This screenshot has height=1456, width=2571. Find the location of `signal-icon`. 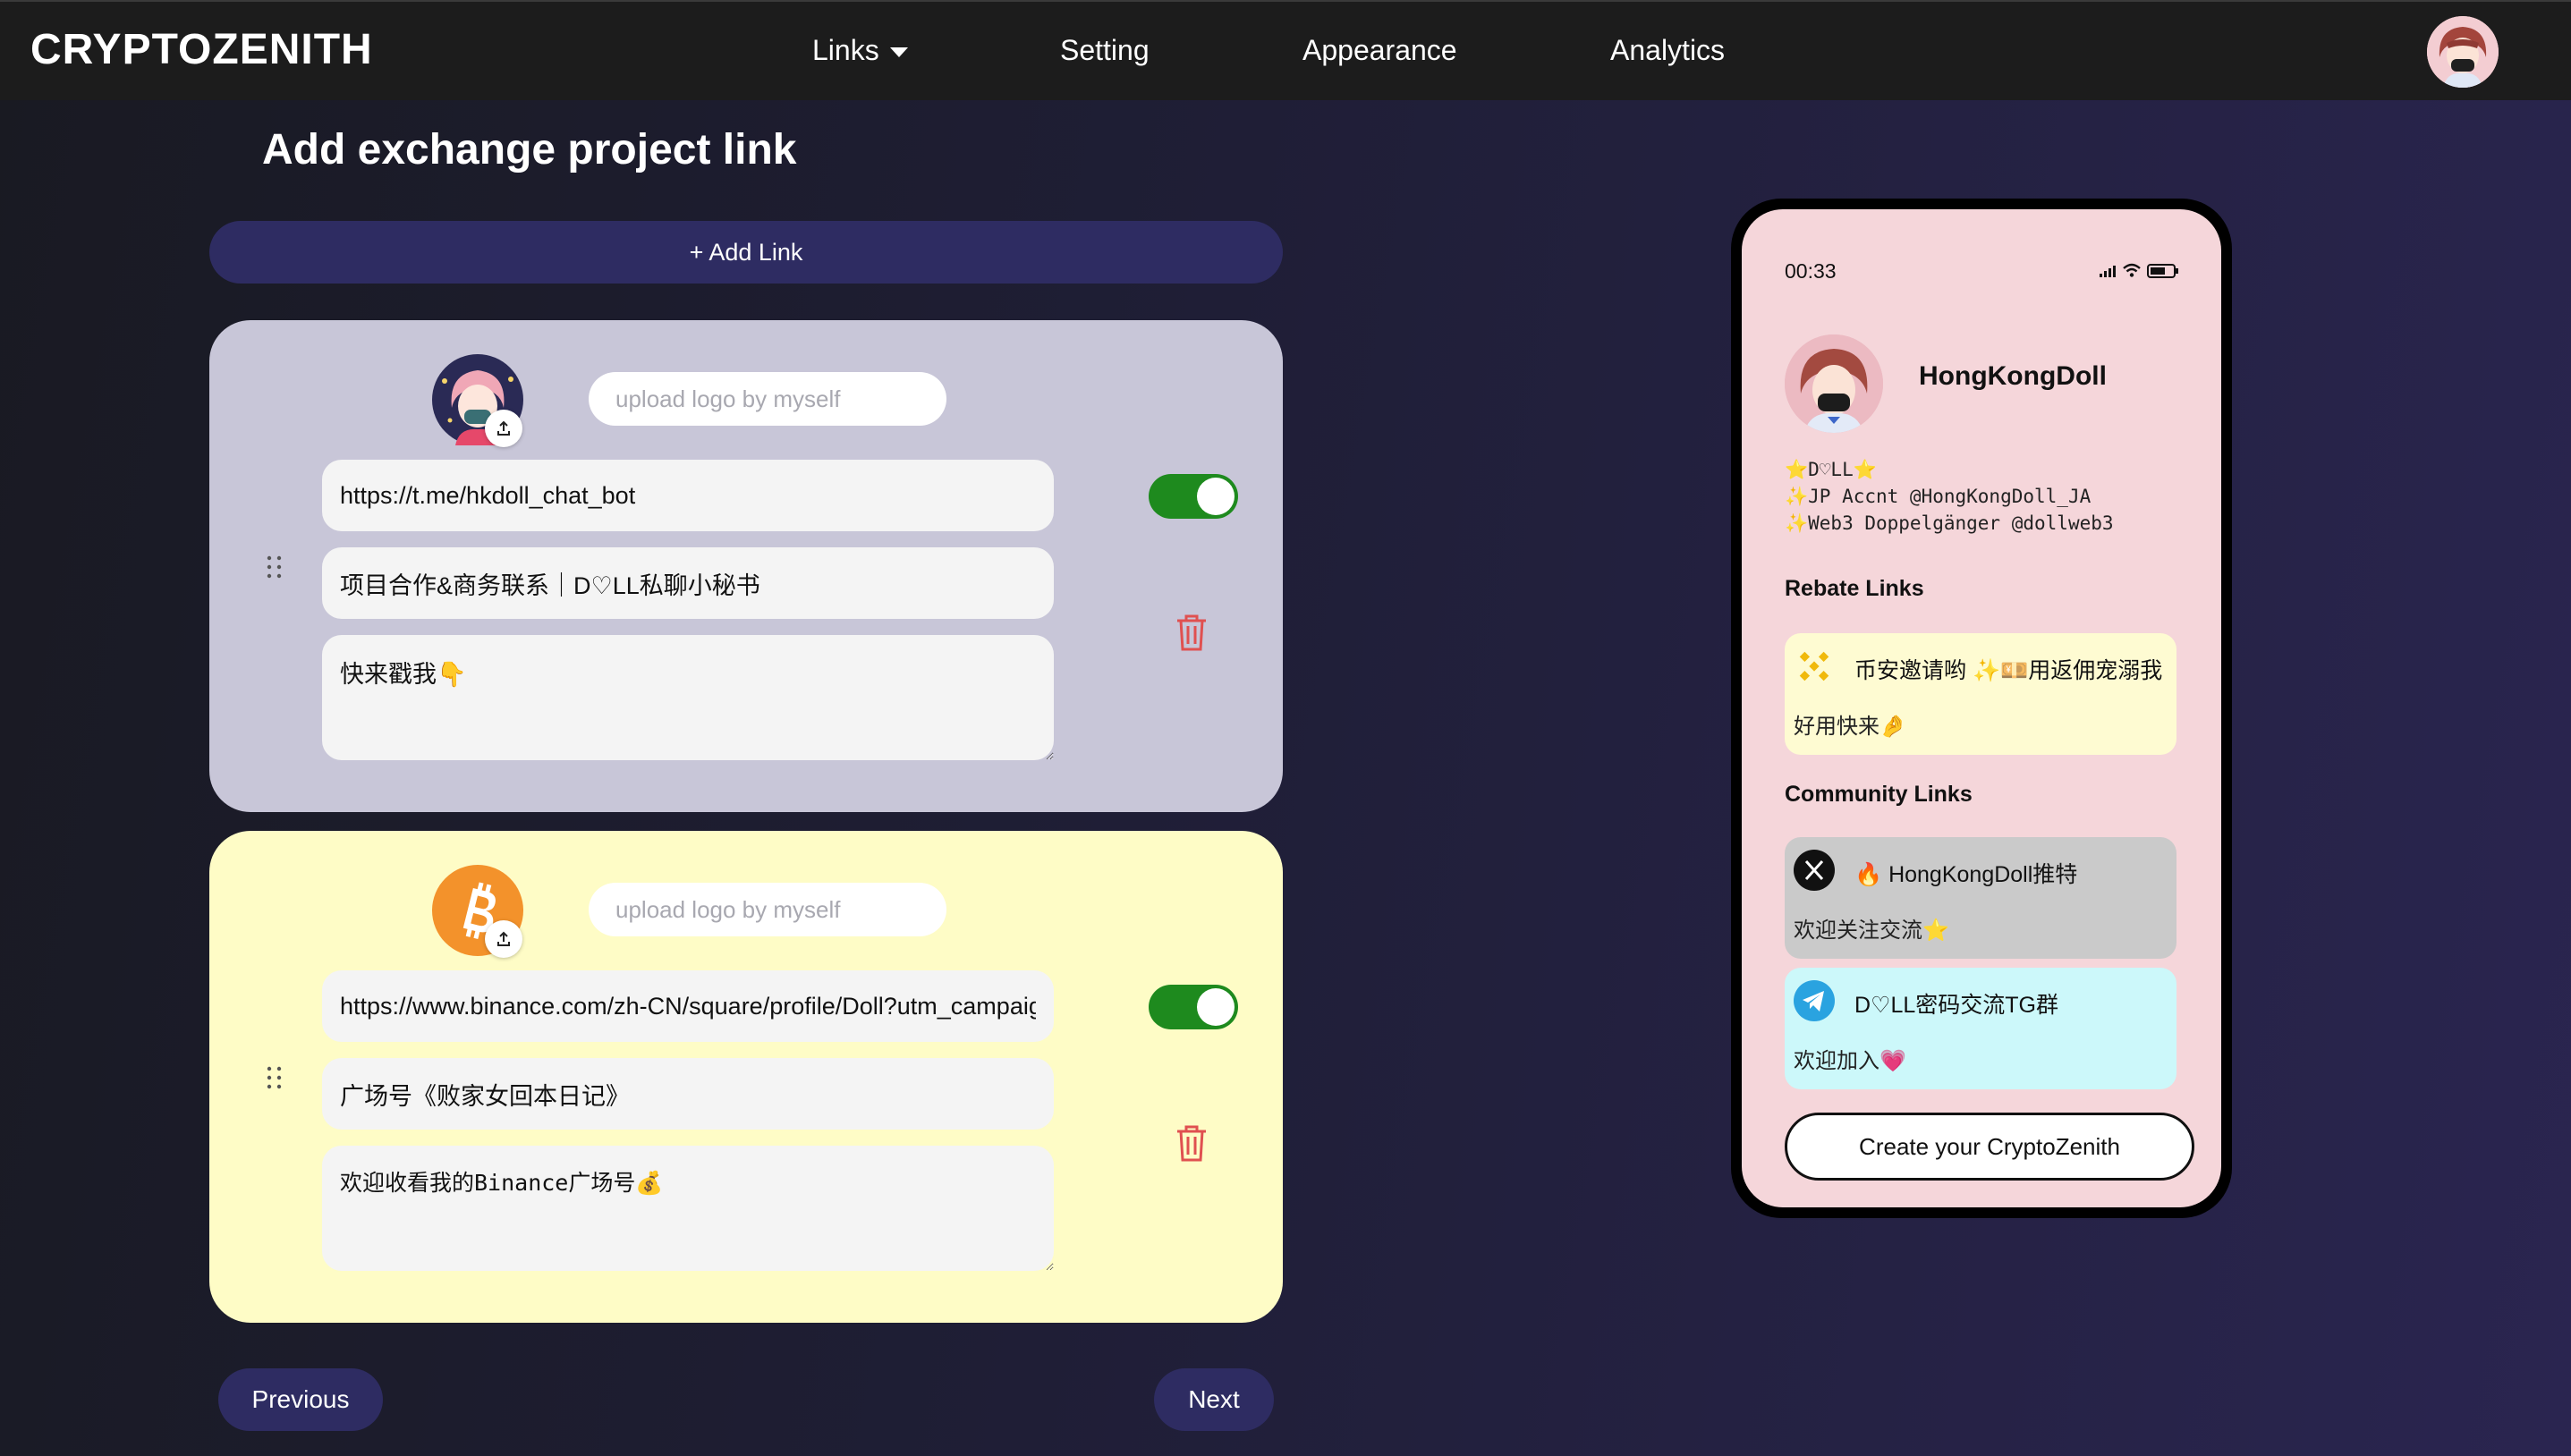

signal-icon is located at coordinates (2108, 271).